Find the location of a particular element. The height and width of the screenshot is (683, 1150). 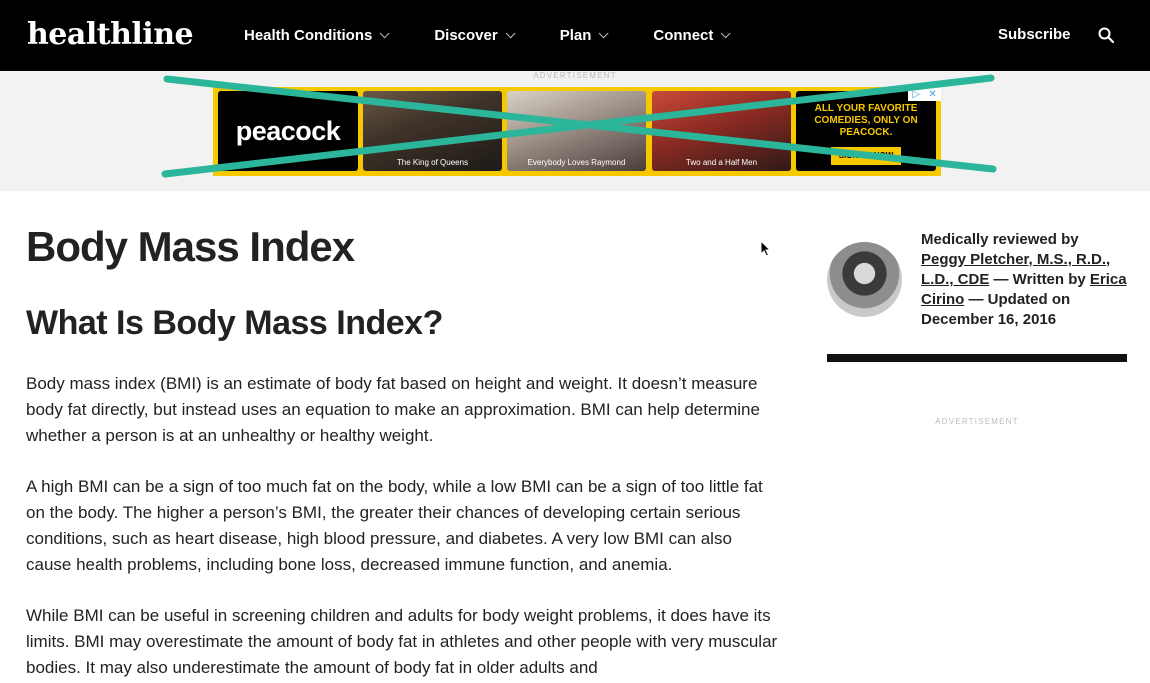

nav-label: Plan is located at coordinates (575, 35).